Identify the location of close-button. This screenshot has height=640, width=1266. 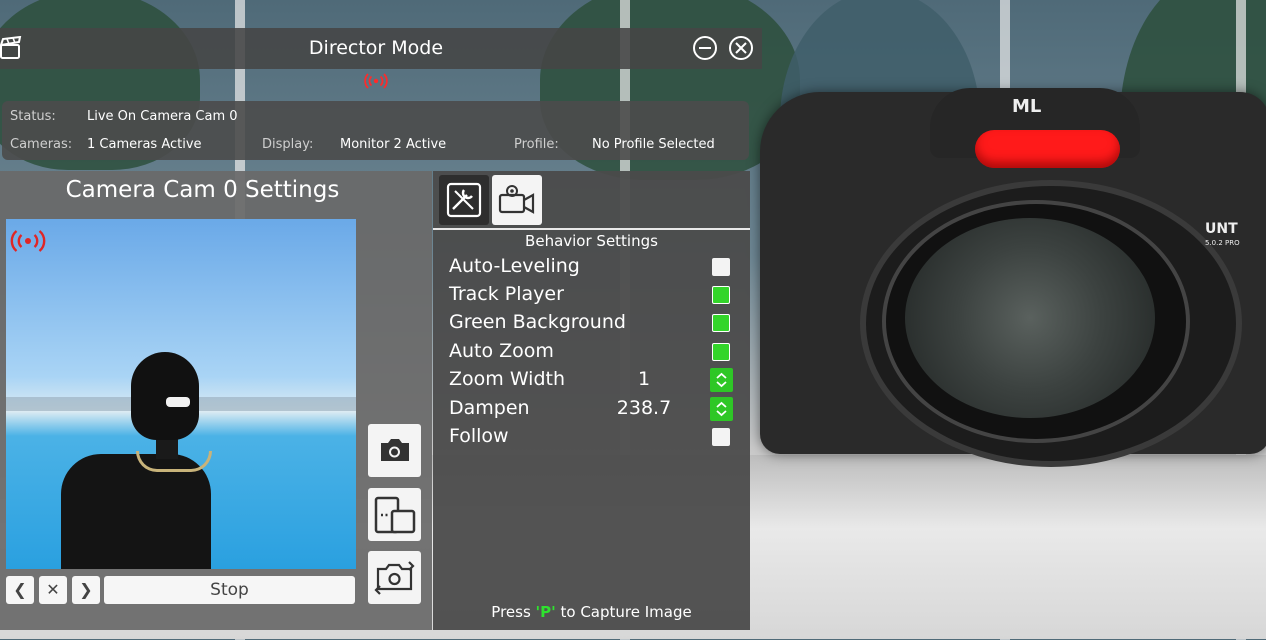
(741, 48).